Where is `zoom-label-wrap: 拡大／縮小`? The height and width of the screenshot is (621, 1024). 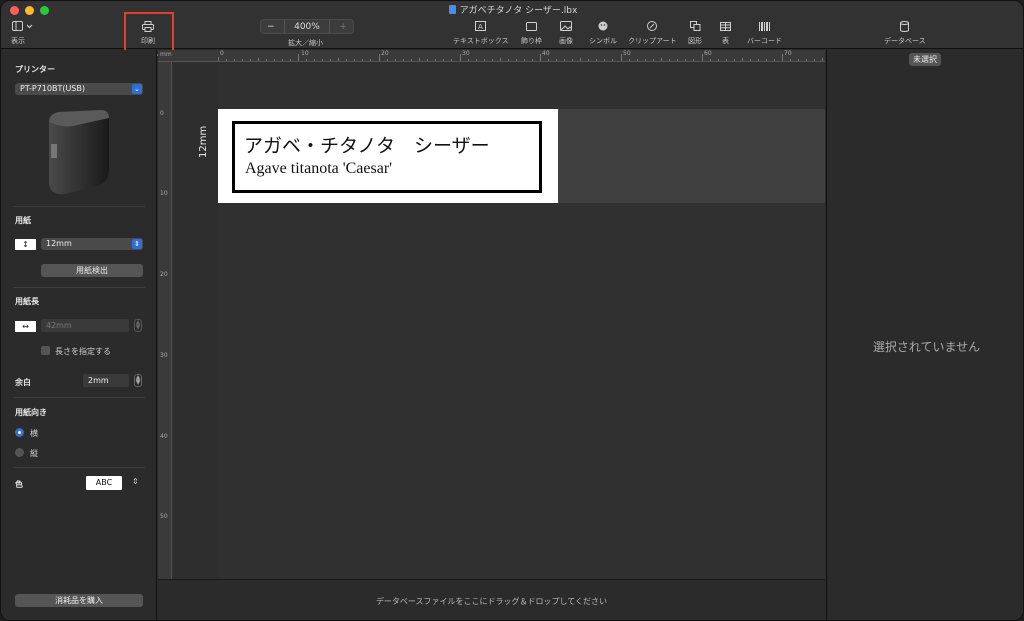 zoom-label-wrap: 拡大／縮小 is located at coordinates (305, 43).